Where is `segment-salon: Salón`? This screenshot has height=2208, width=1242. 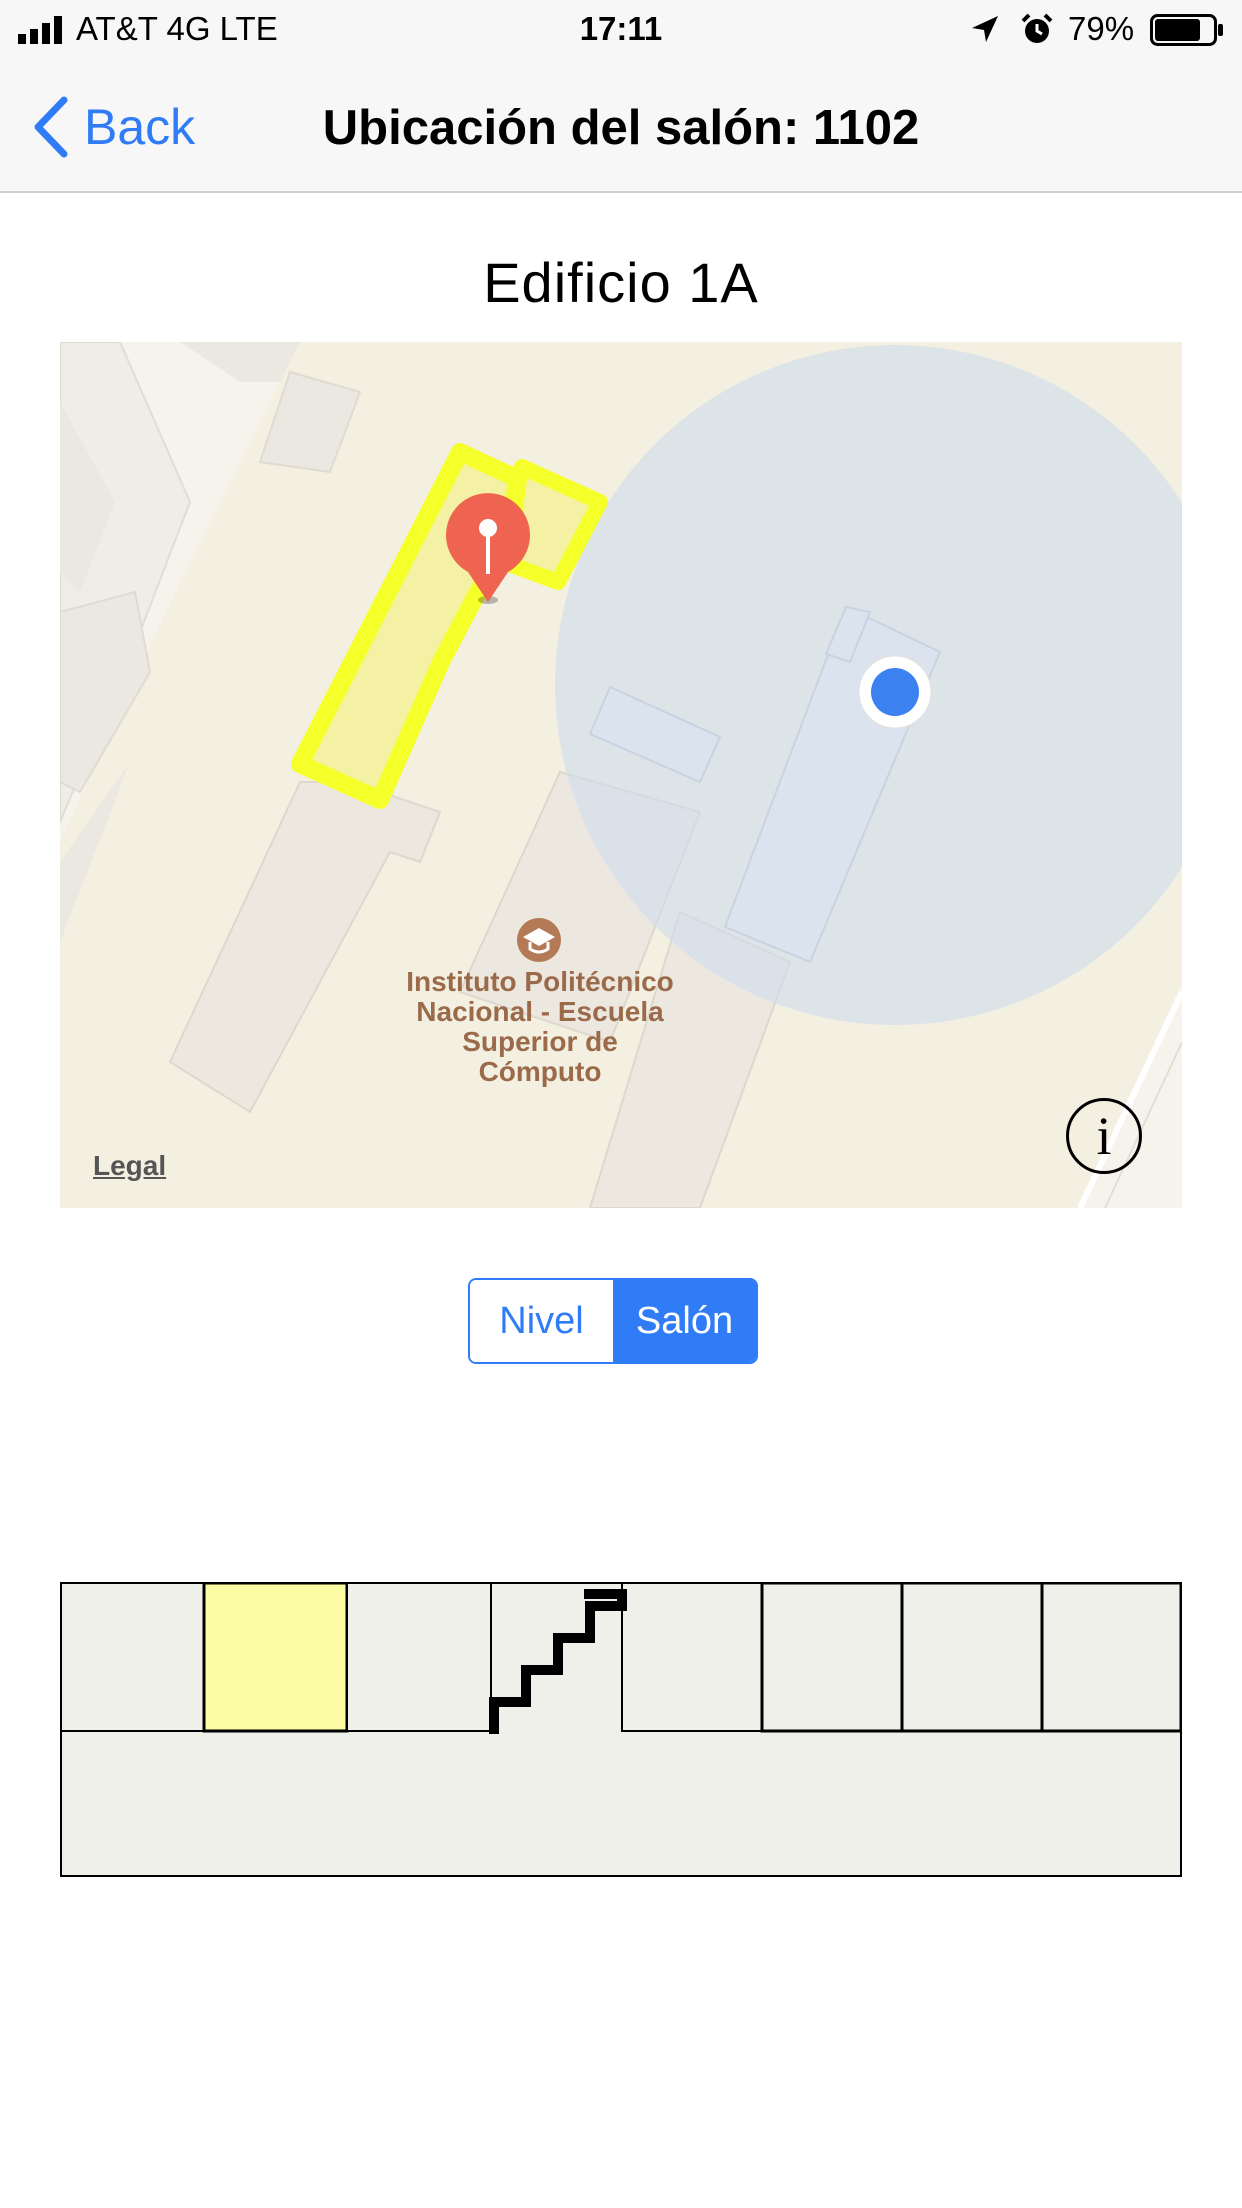
segment-salon: Salón is located at coordinates (684, 1321).